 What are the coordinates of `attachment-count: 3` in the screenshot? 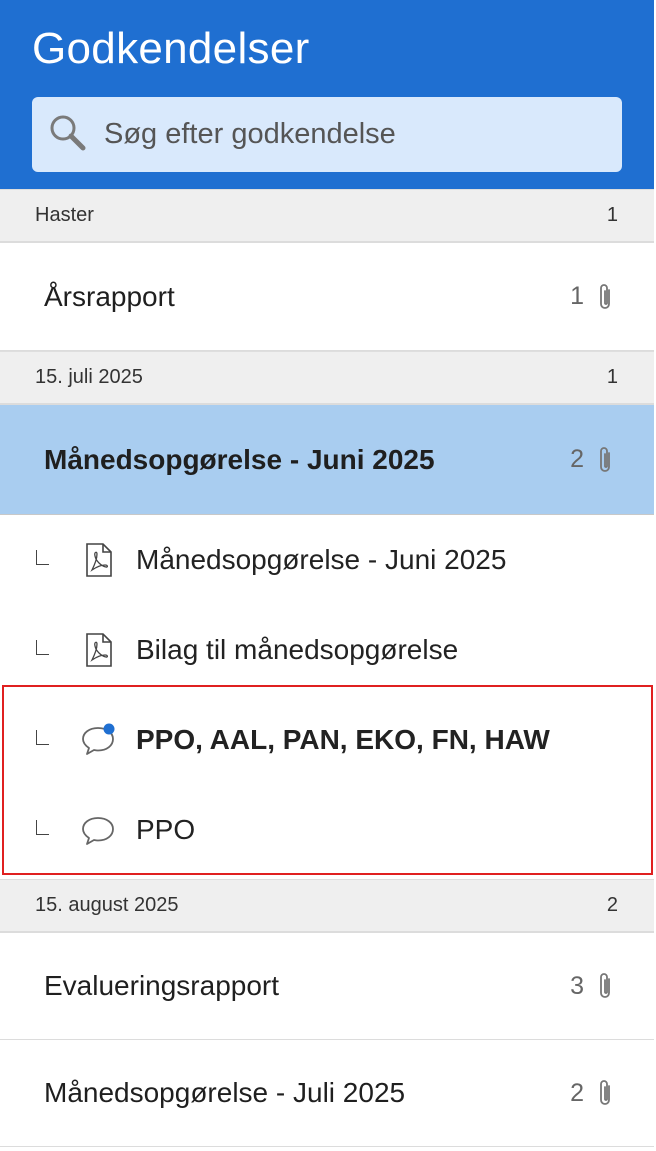 It's located at (577, 985).